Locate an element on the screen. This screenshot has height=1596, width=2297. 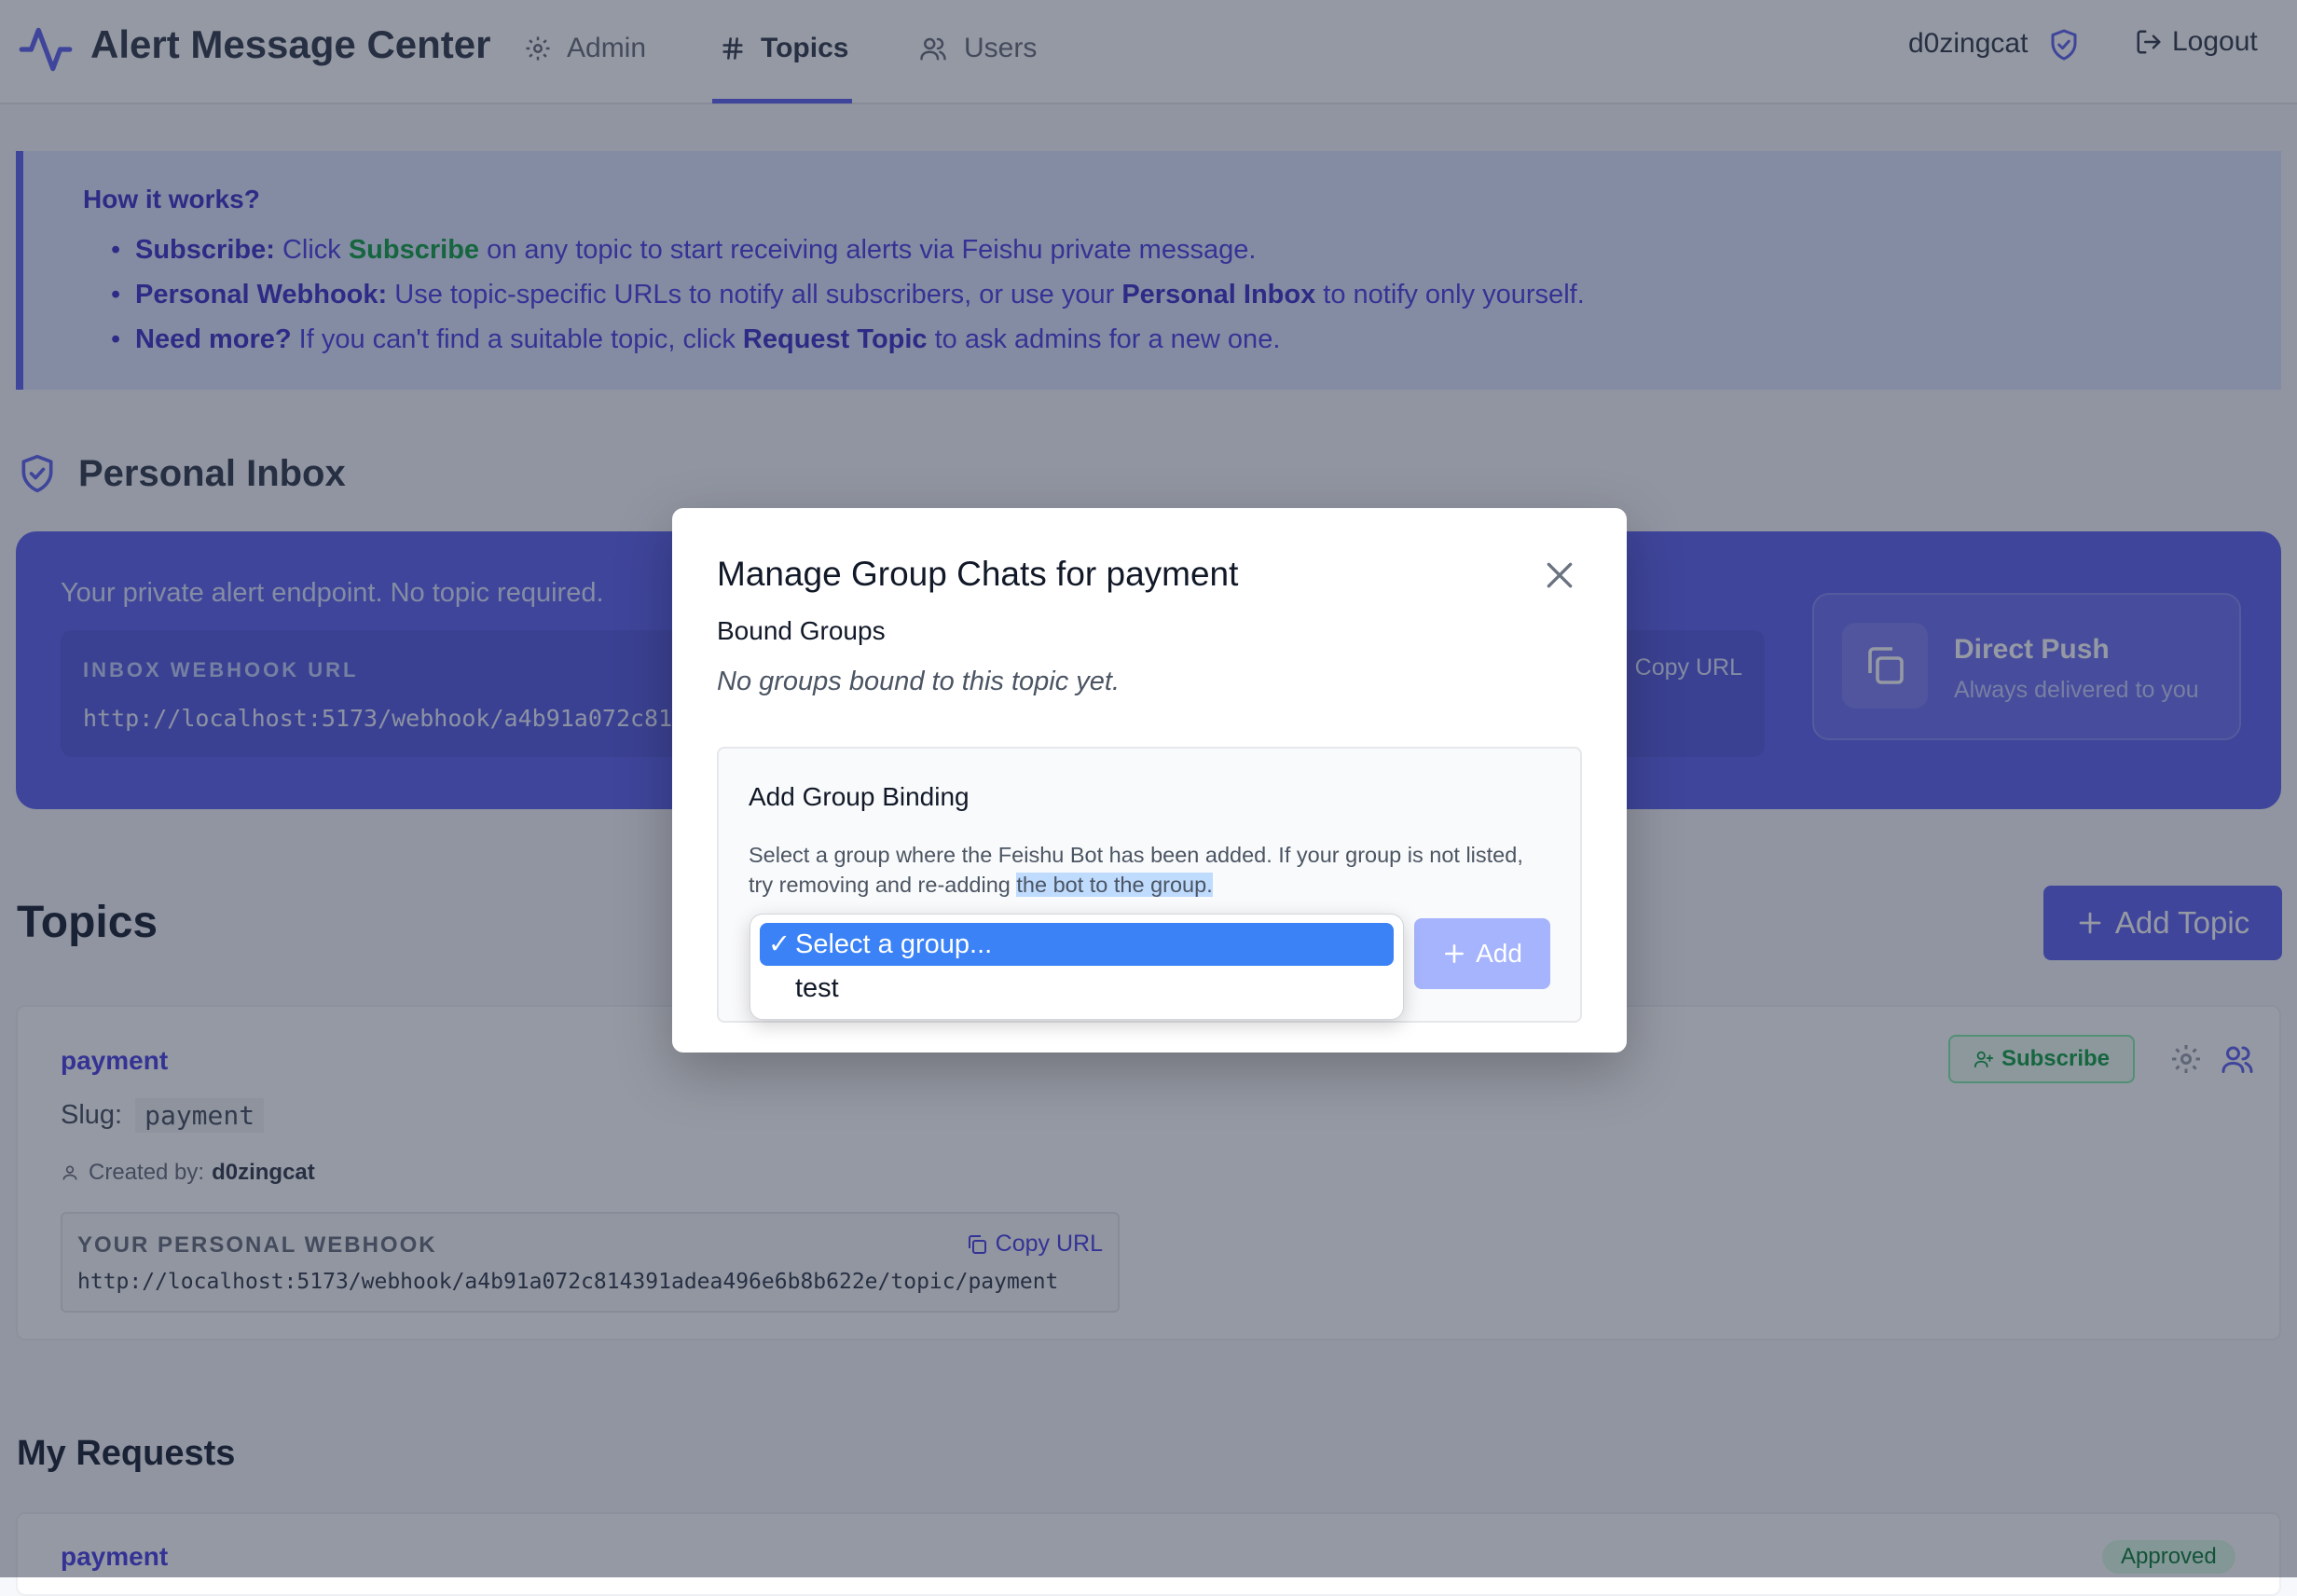
close-icon is located at coordinates (1559, 575).